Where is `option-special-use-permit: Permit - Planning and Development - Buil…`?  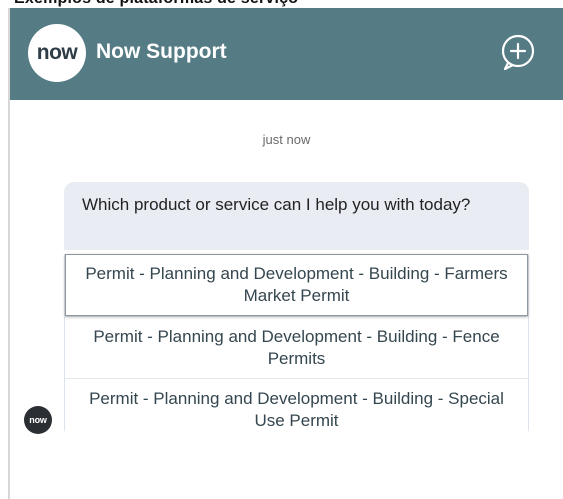 option-special-use-permit: Permit - Planning and Development - Buil… is located at coordinates (296, 409).